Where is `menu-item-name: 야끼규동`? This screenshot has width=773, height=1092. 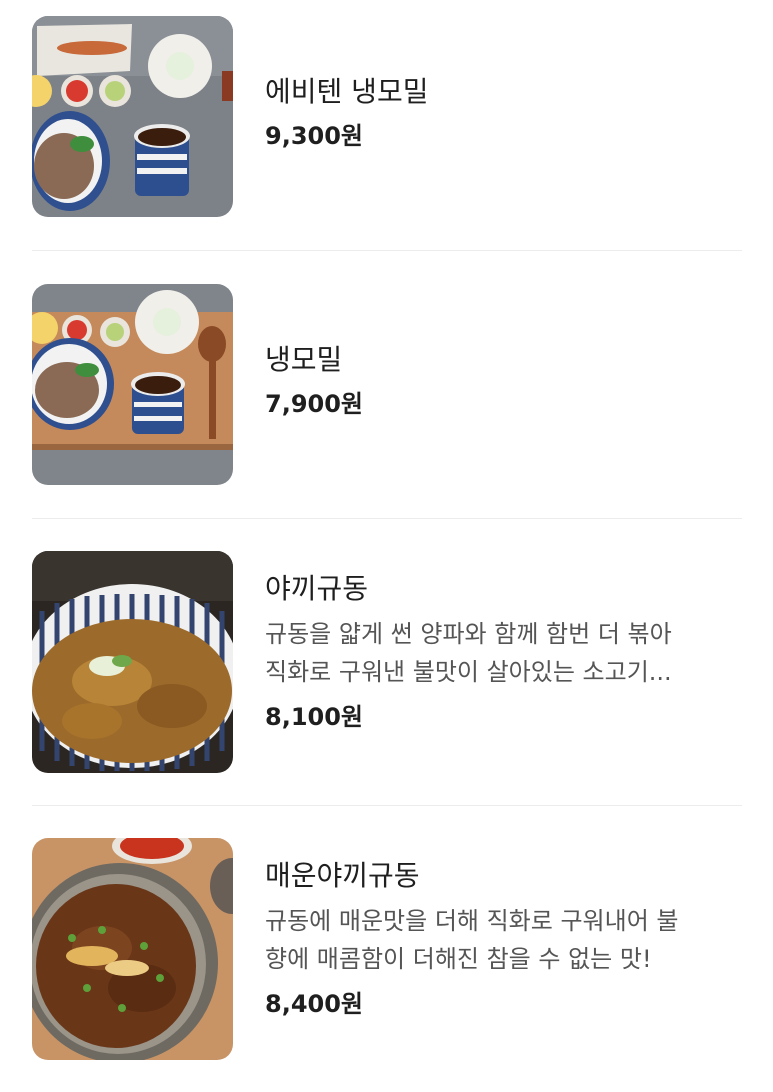 menu-item-name: 야끼규동 is located at coordinates (317, 588).